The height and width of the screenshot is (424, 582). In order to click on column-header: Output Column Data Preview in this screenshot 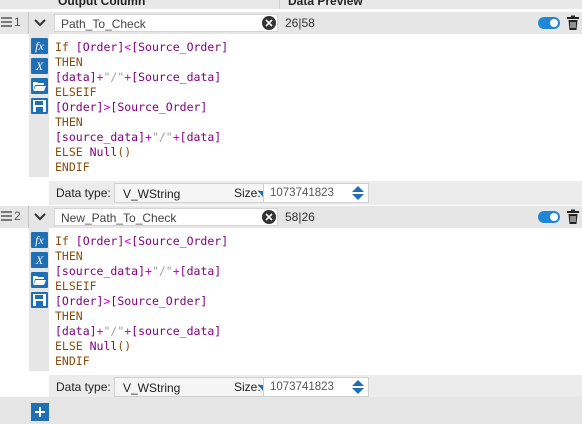, I will do `click(291, 4)`.